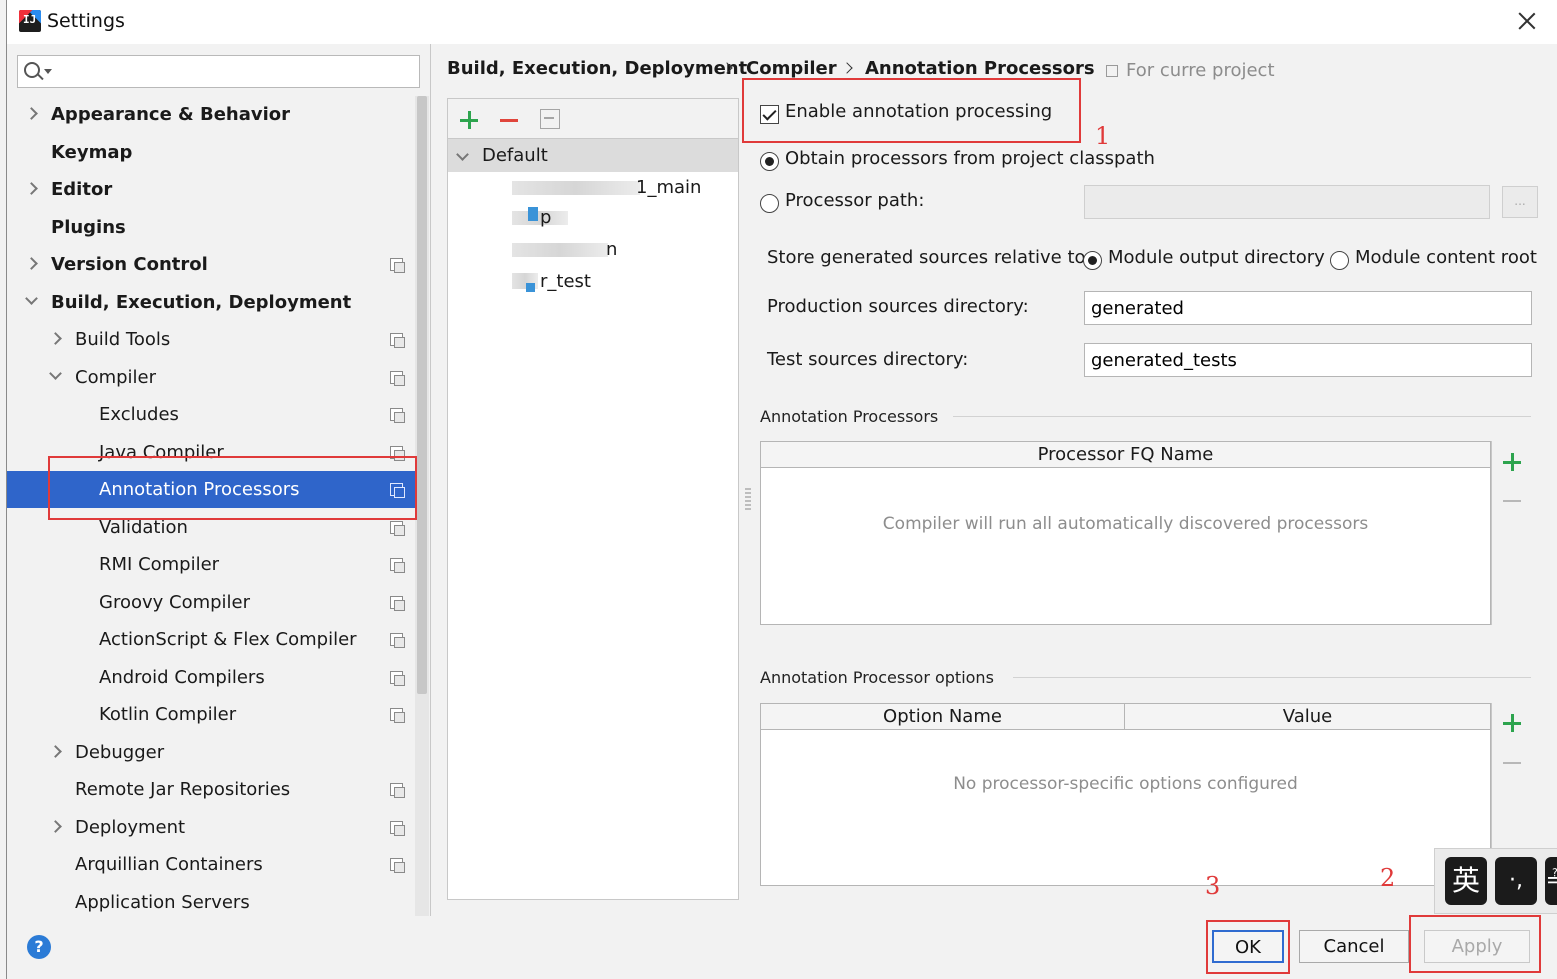  Describe the element at coordinates (509, 120) in the screenshot. I see `remove-profile-icon` at that location.